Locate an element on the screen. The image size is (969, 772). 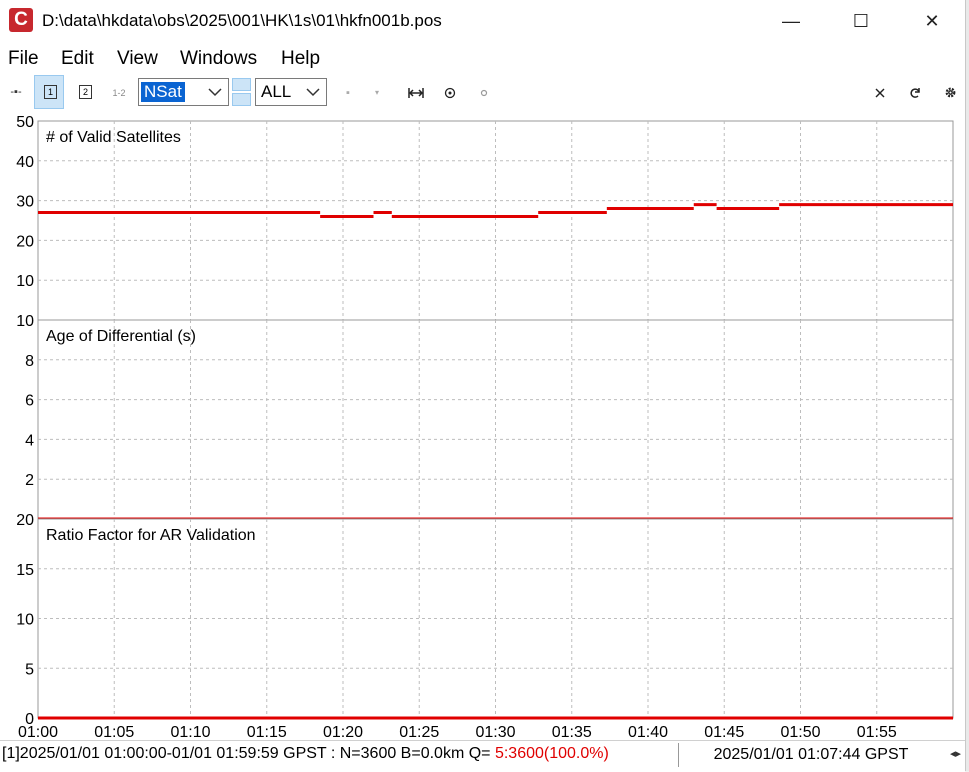
maximize-button: ☐ is located at coordinates (861, 21).